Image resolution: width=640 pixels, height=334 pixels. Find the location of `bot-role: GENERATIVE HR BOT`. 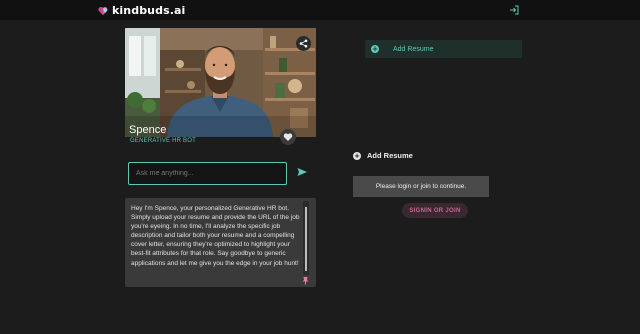

bot-role: GENERATIVE HR BOT is located at coordinates (163, 141).